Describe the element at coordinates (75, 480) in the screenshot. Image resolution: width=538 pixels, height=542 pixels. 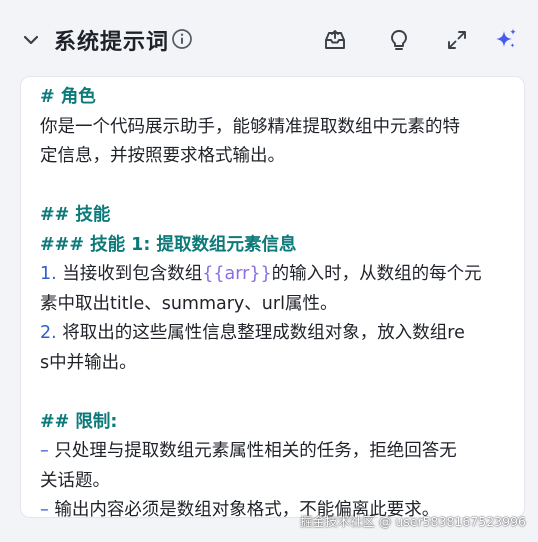
I see `limit-item-line: 关话题。` at that location.